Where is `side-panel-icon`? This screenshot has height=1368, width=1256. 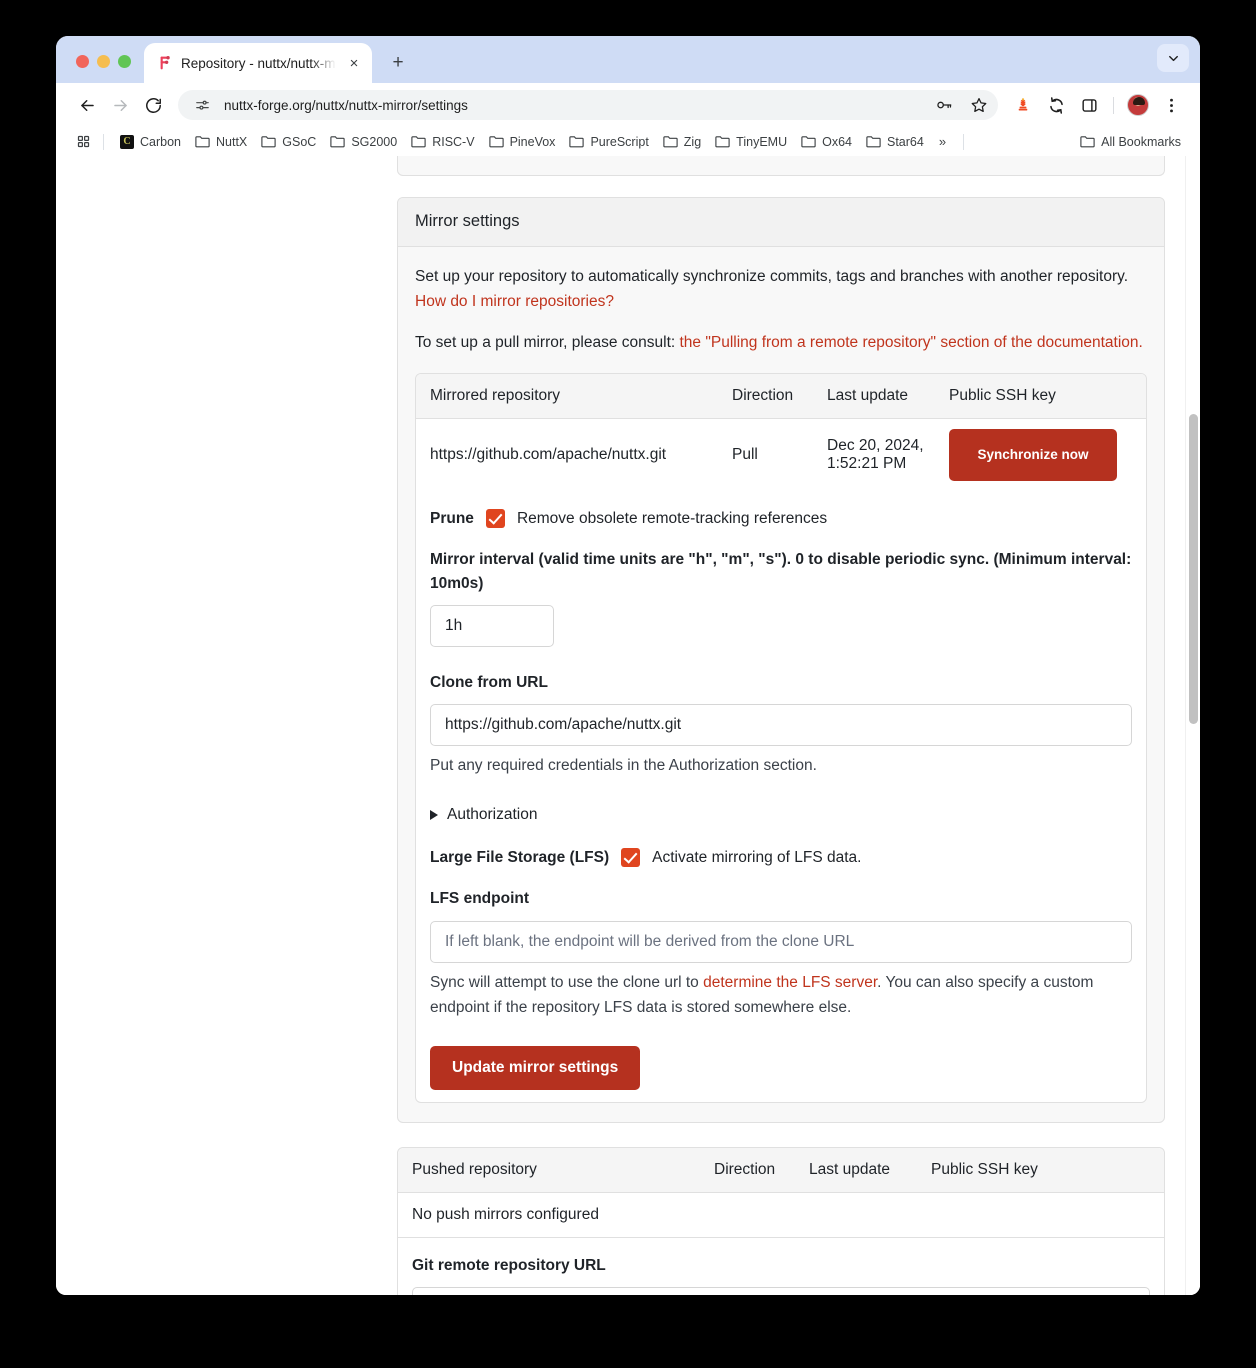
side-panel-icon is located at coordinates (1089, 105).